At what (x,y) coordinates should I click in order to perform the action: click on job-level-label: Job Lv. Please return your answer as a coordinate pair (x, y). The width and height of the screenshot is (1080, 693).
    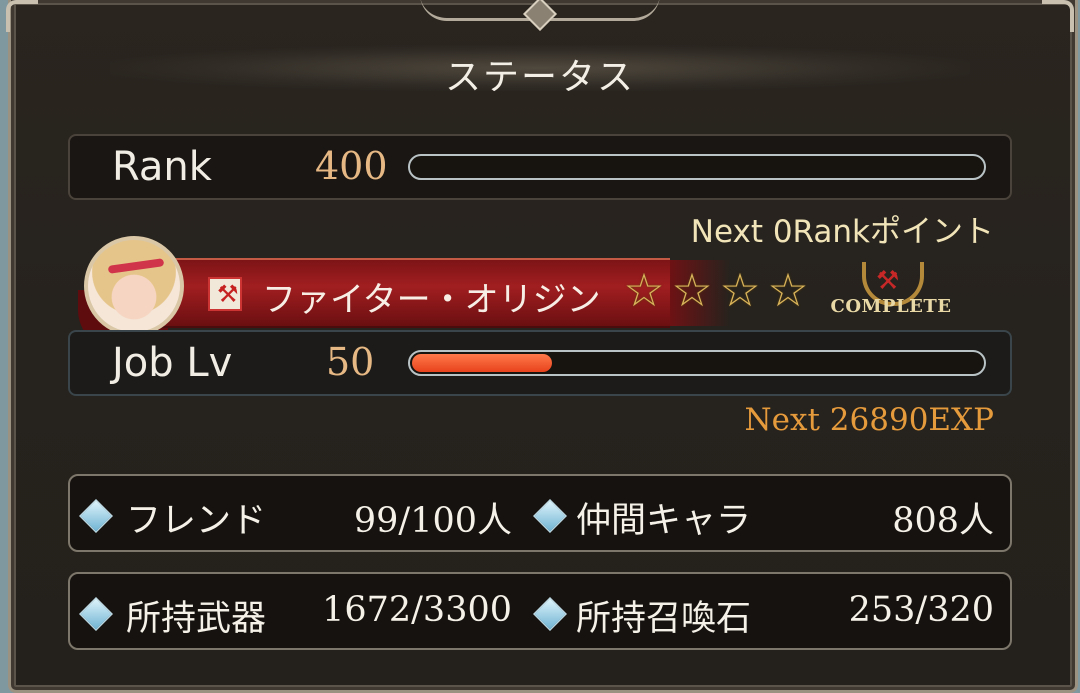
    Looking at the image, I should click on (172, 363).